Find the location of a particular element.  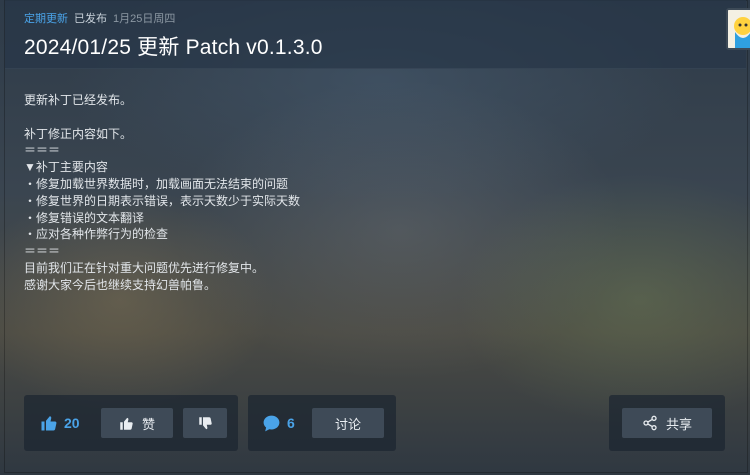

category-link: 定期更新 is located at coordinates (46, 18).